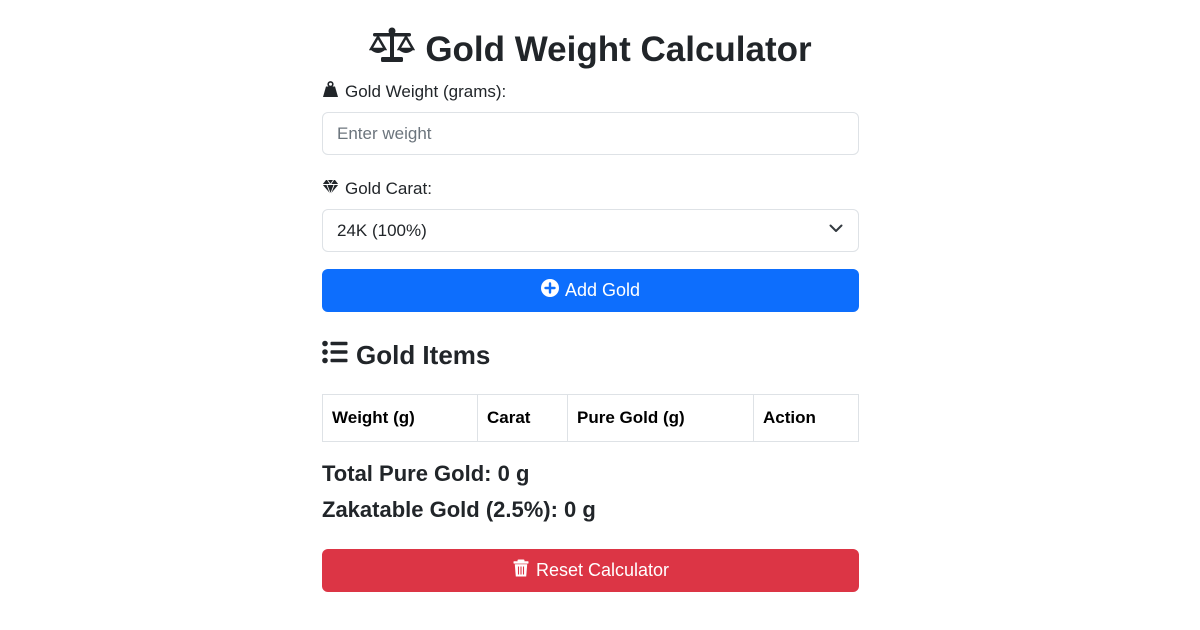 Image resolution: width=1200 pixels, height=630 pixels. I want to click on carat-label-text: Gold Carat:, so click(388, 188).